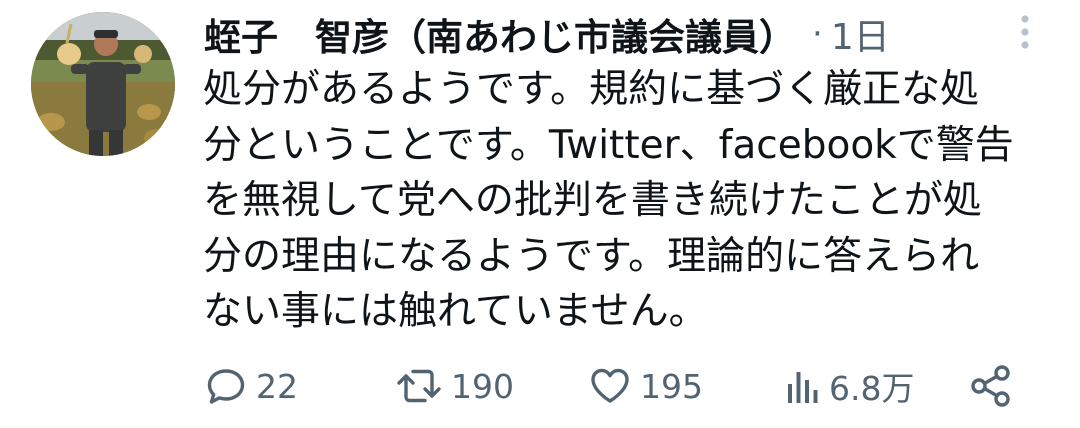 The width and height of the screenshot is (1080, 428). Describe the element at coordinates (419, 386) in the screenshot. I see `retweet-icon` at that location.